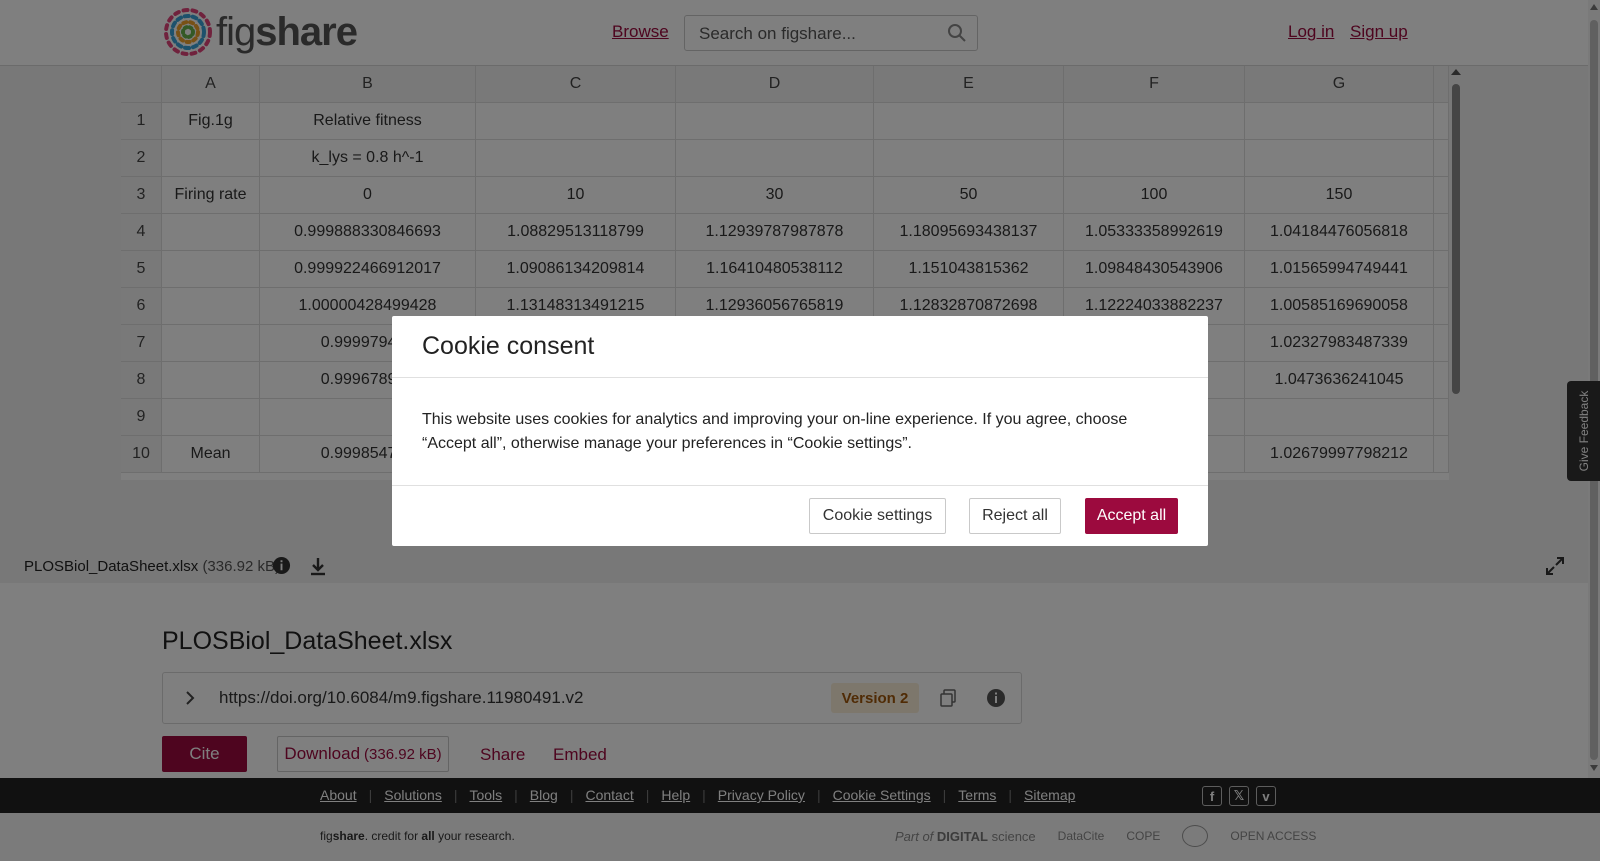 The width and height of the screenshot is (1600, 861). What do you see at coordinates (508, 346) in the screenshot?
I see `cookie-dialog-title: Cookie consent` at bounding box center [508, 346].